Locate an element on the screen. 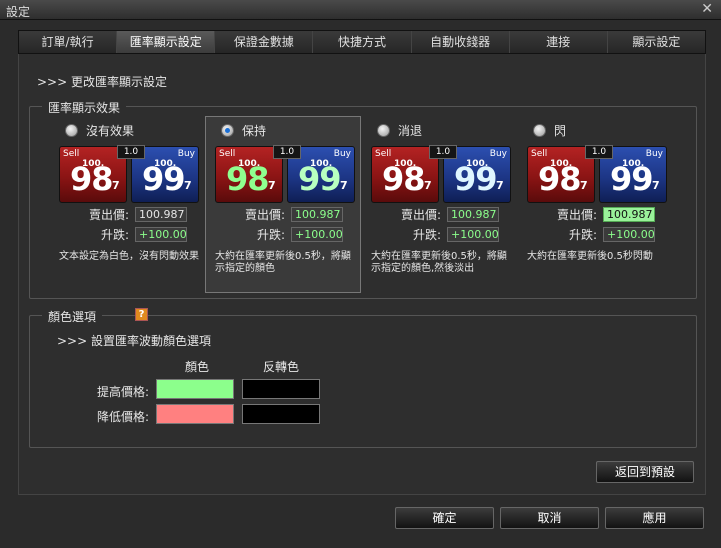  effect-description: 大約在匯率更新後0.5秒閃動 is located at coordinates (590, 256).